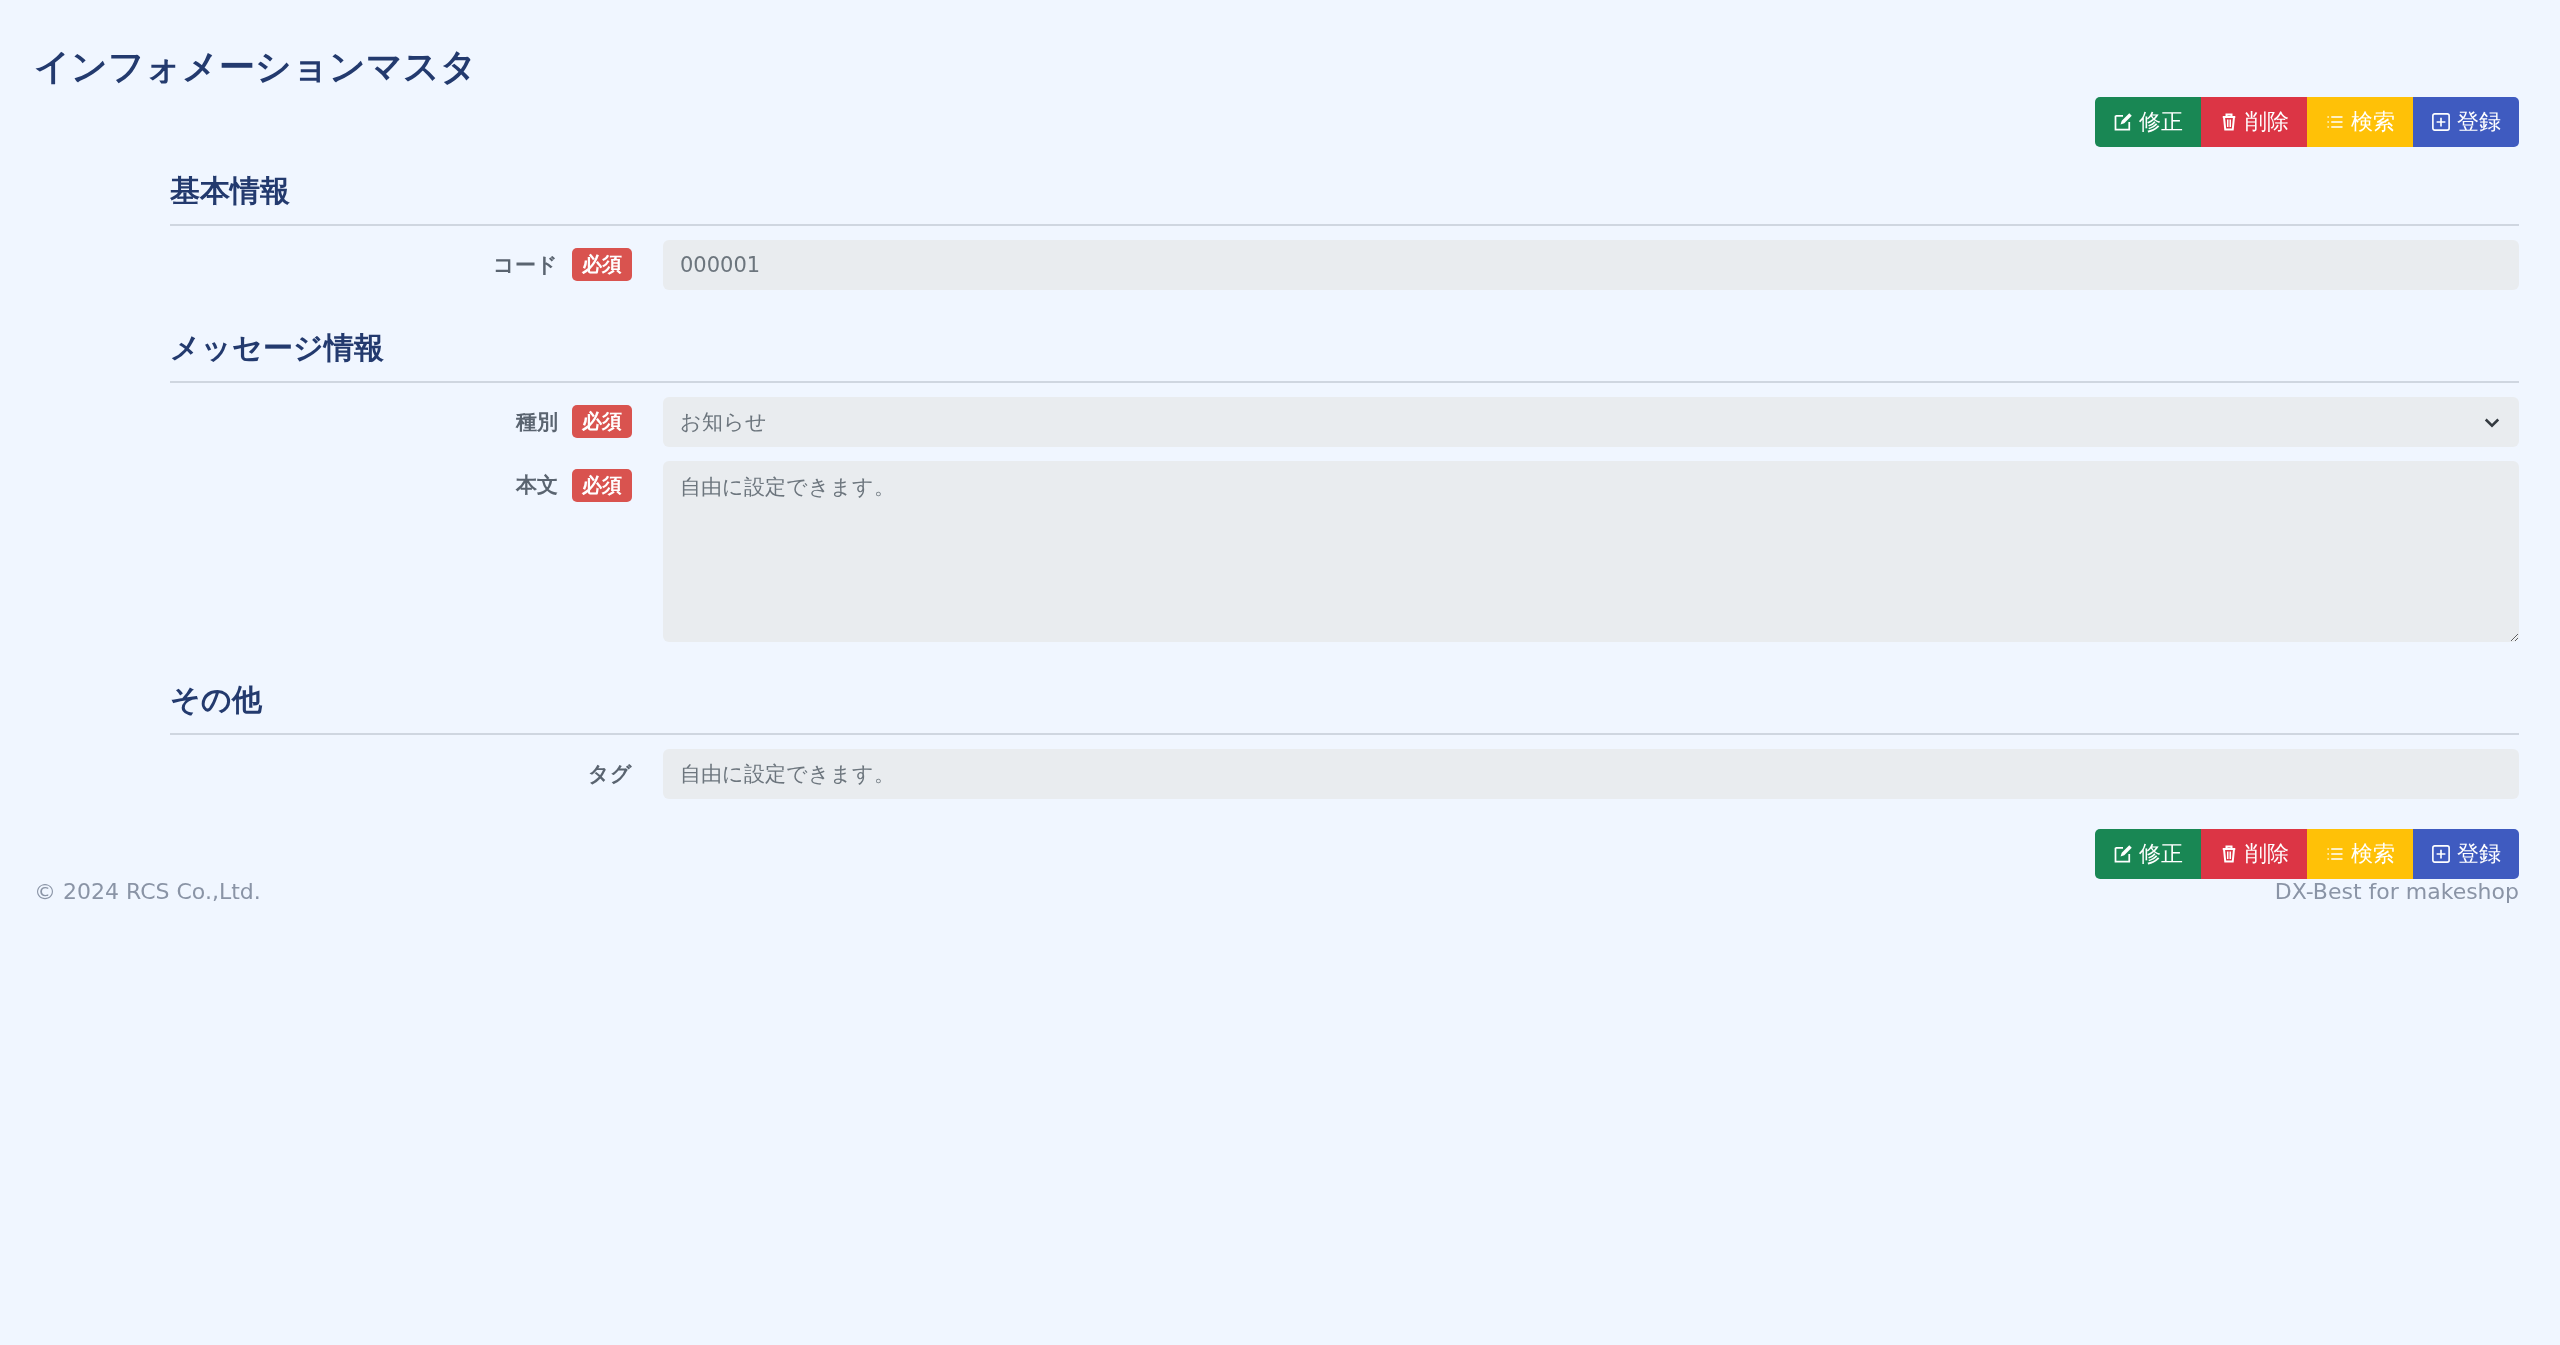 The height and width of the screenshot is (1345, 2560). Describe the element at coordinates (537, 422) in the screenshot. I see `field-label: 種別` at that location.